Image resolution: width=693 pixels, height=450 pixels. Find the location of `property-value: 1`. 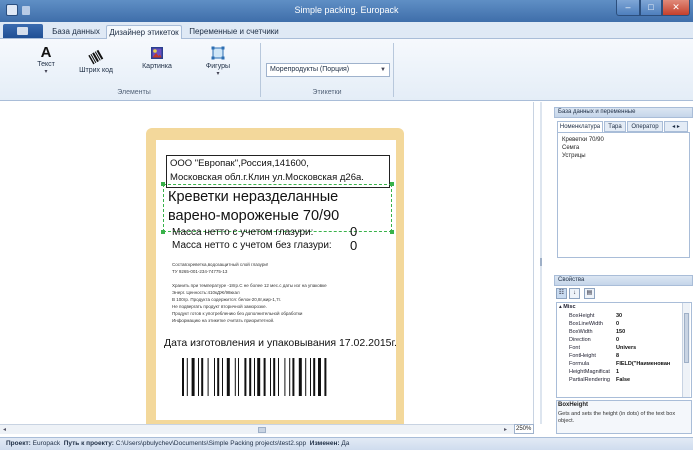

property-value: 1 is located at coordinates (617, 372).